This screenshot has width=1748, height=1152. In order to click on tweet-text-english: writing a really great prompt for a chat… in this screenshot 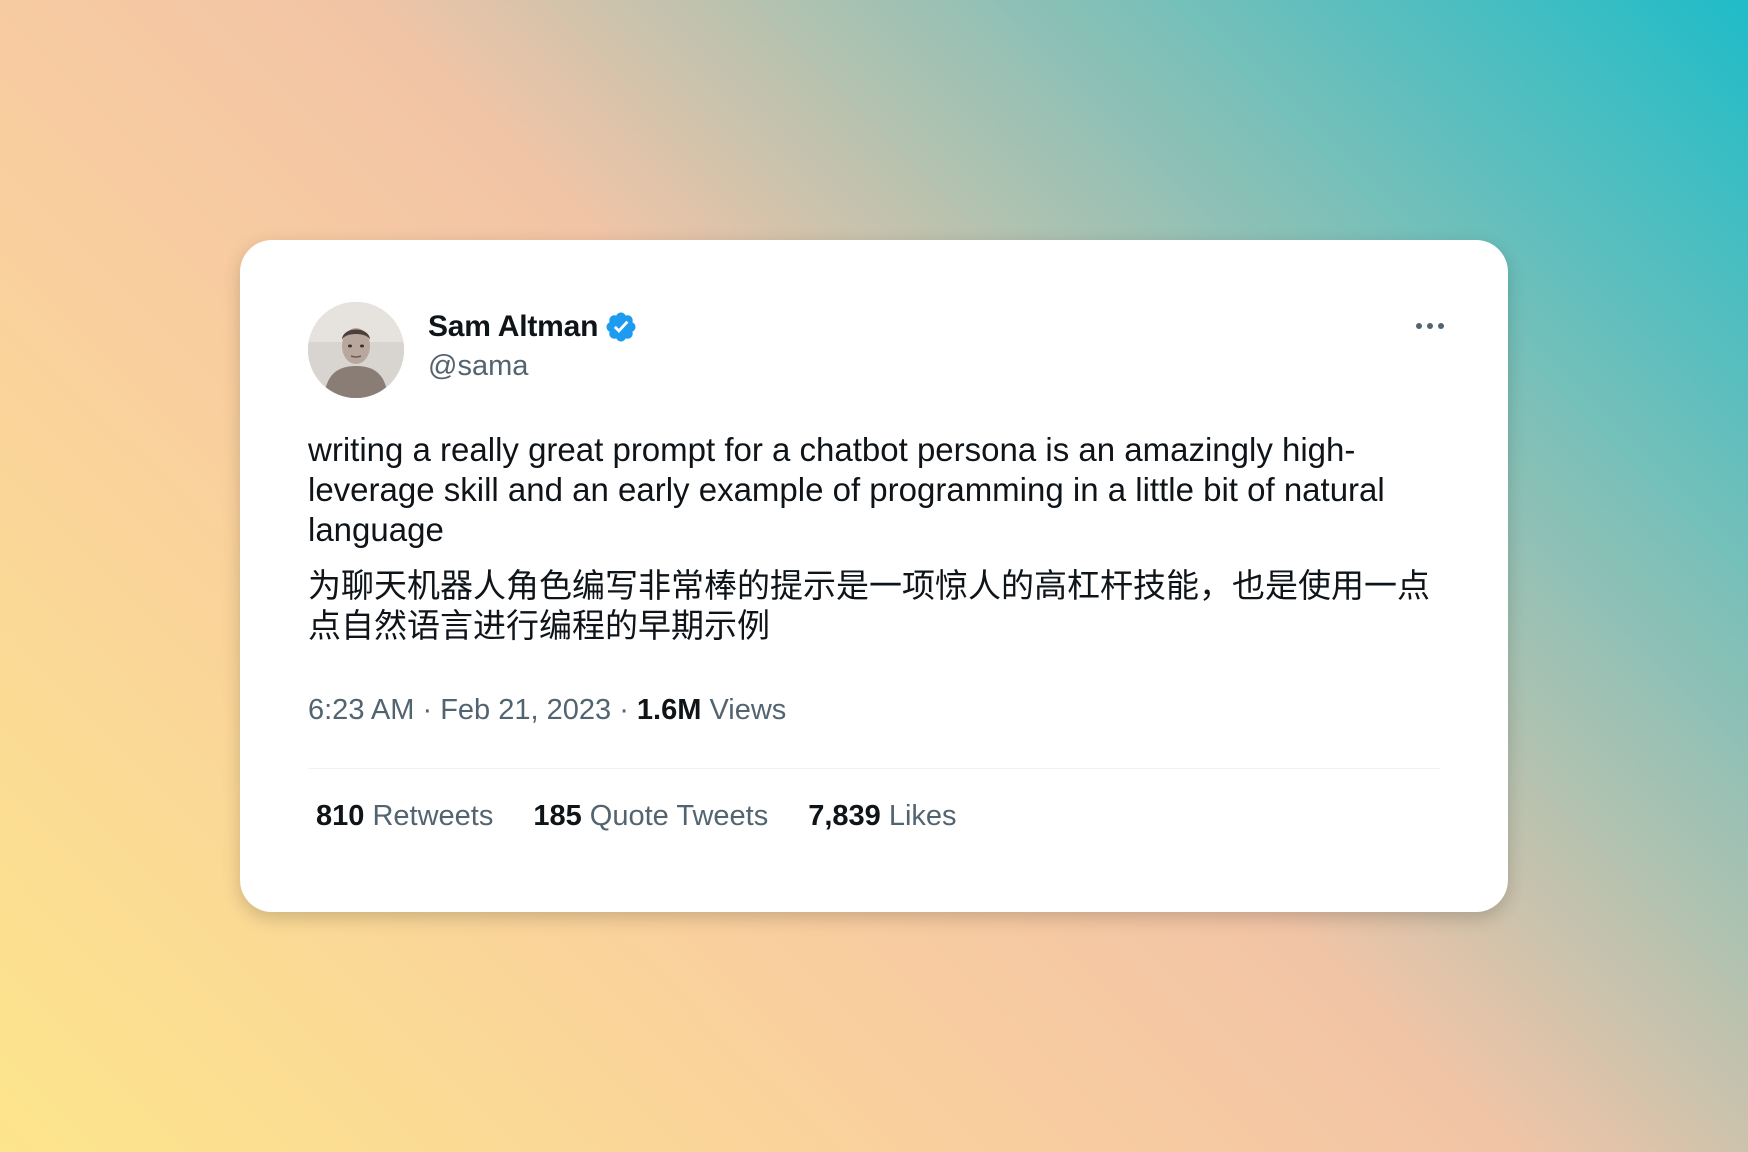, I will do `click(846, 489)`.